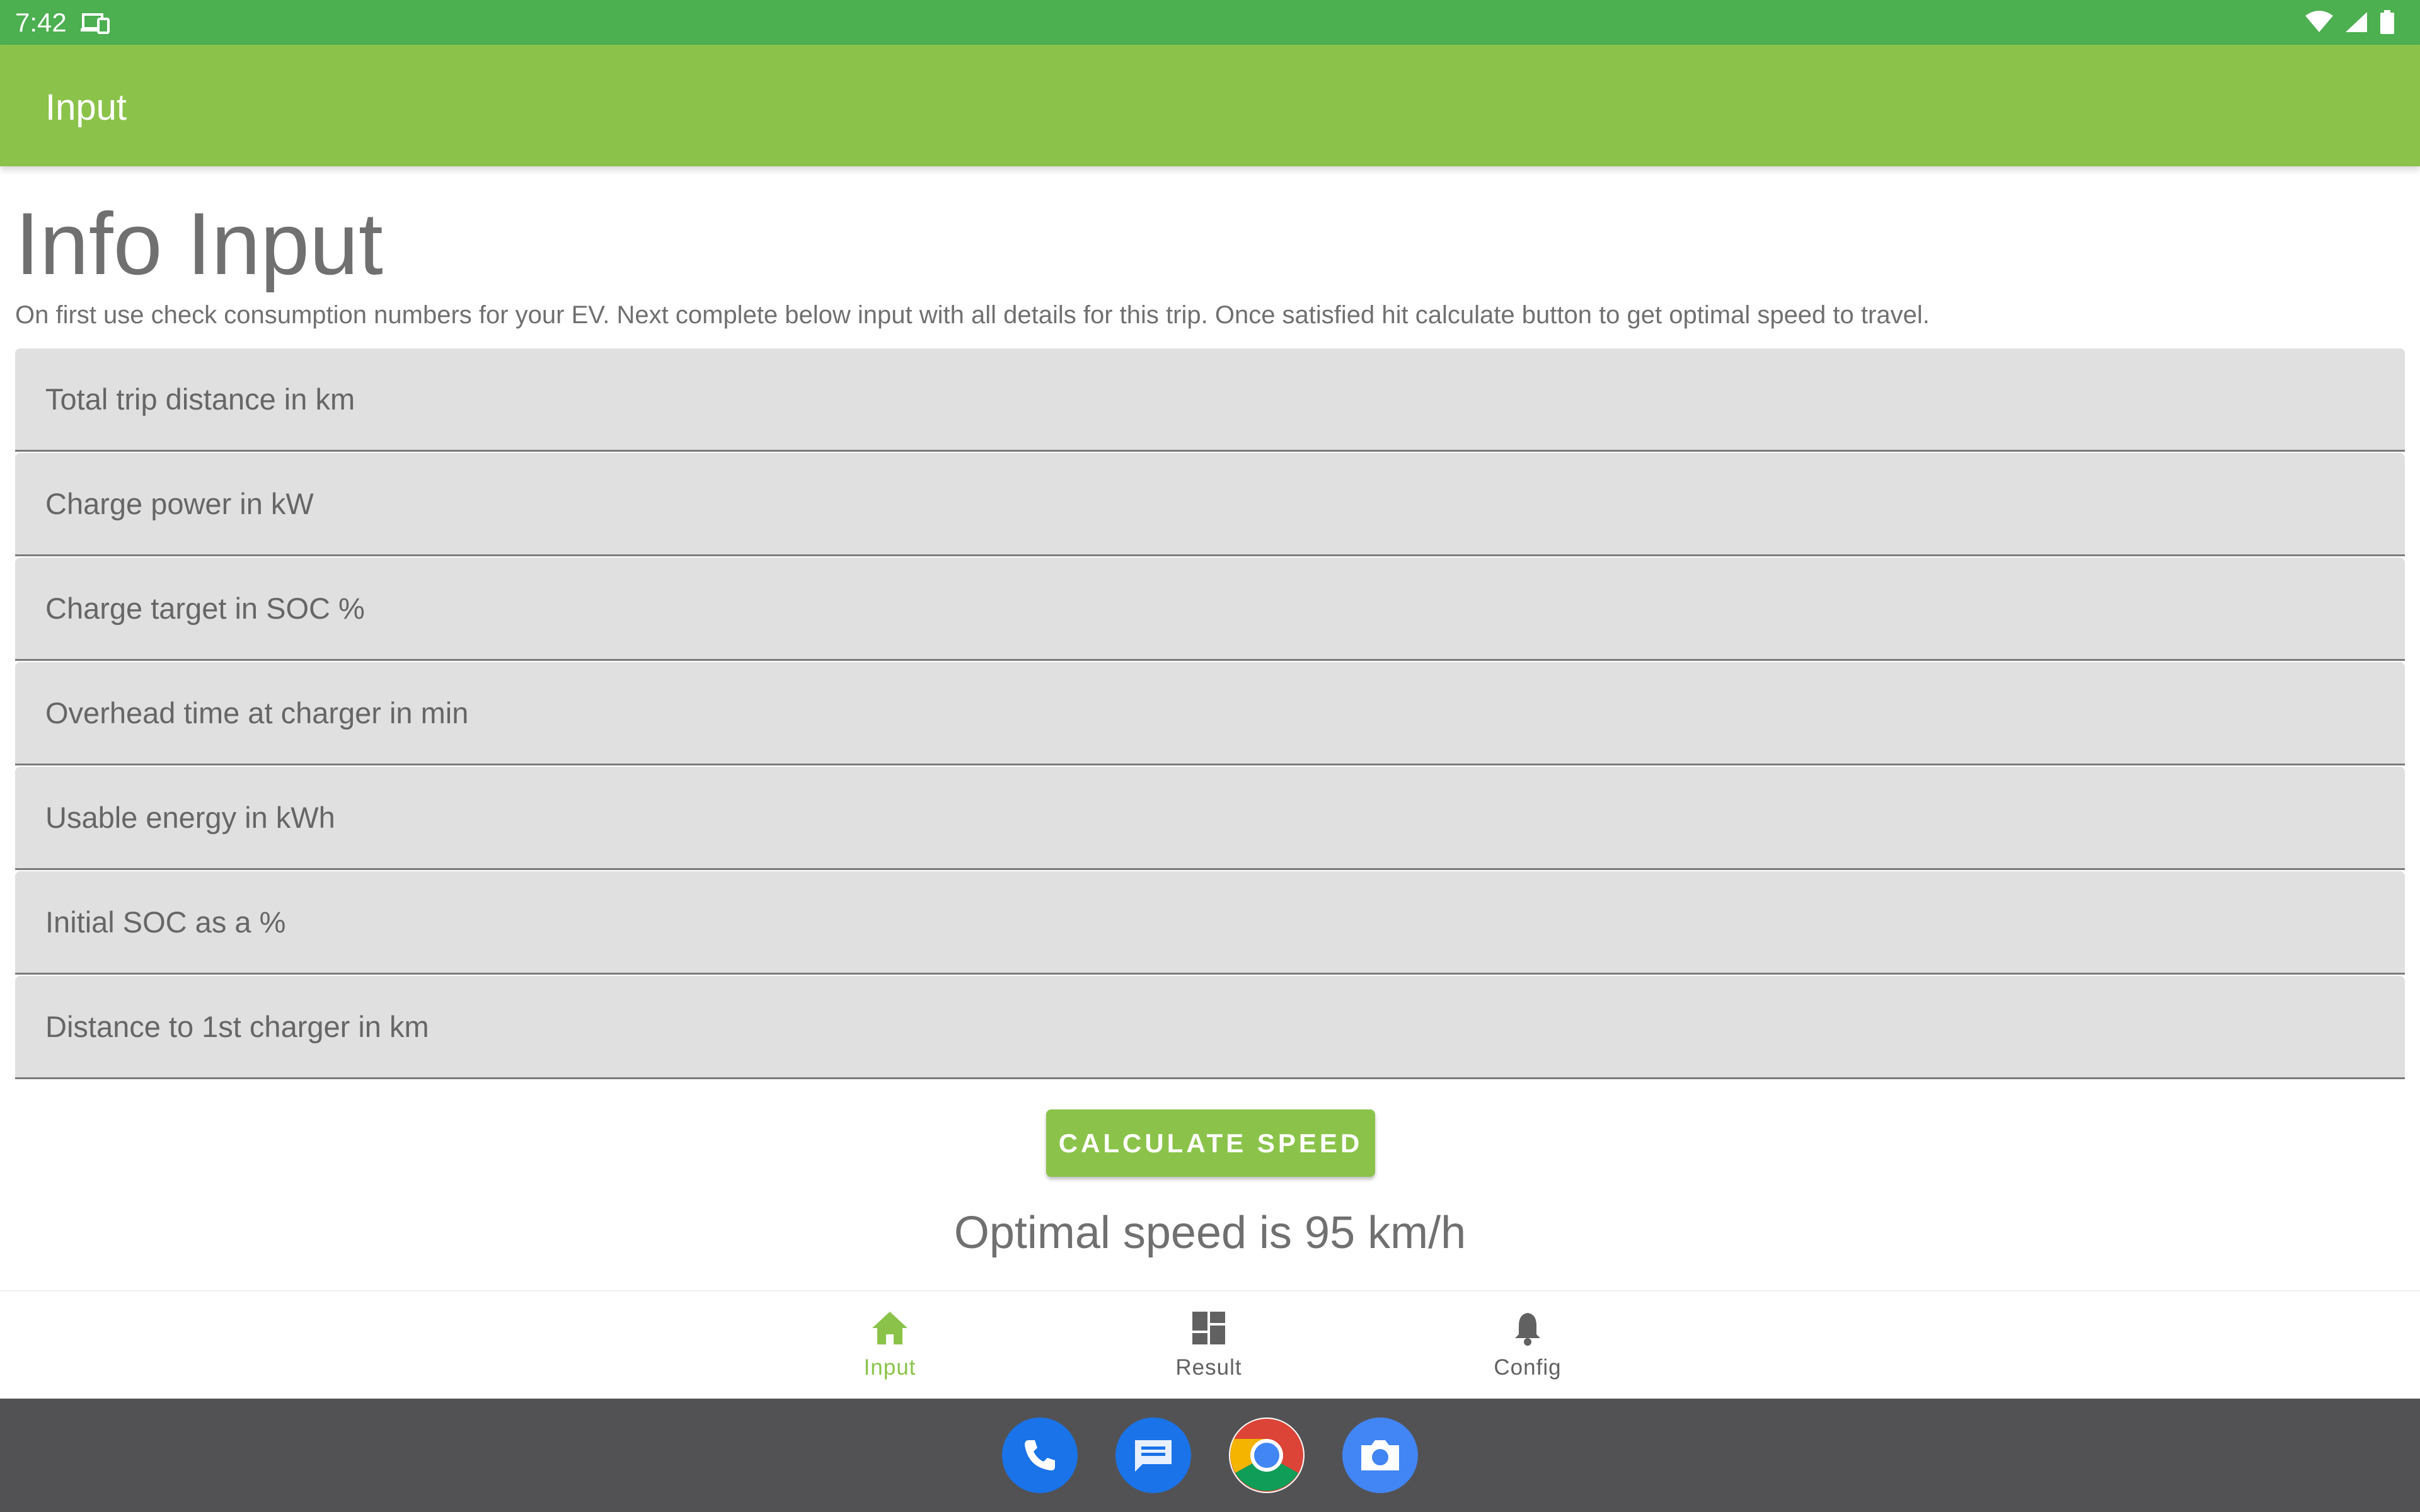  Describe the element at coordinates (2319, 24) in the screenshot. I see `wifi-icon` at that location.